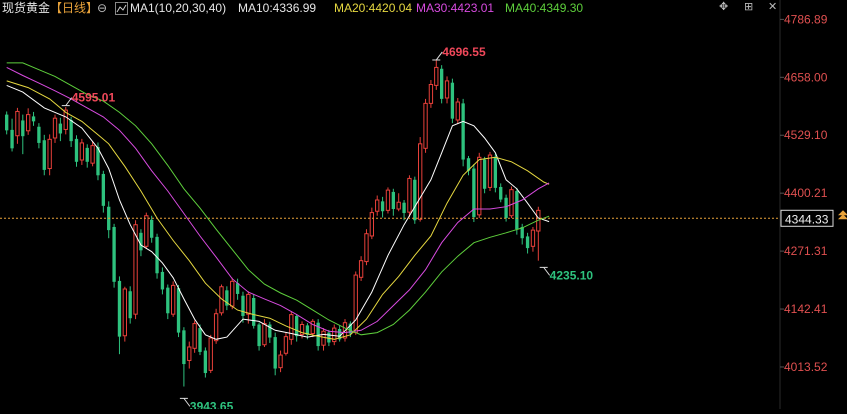  What do you see at coordinates (806, 251) in the screenshot?
I see `y-tick-label: 4271.31` at bounding box center [806, 251].